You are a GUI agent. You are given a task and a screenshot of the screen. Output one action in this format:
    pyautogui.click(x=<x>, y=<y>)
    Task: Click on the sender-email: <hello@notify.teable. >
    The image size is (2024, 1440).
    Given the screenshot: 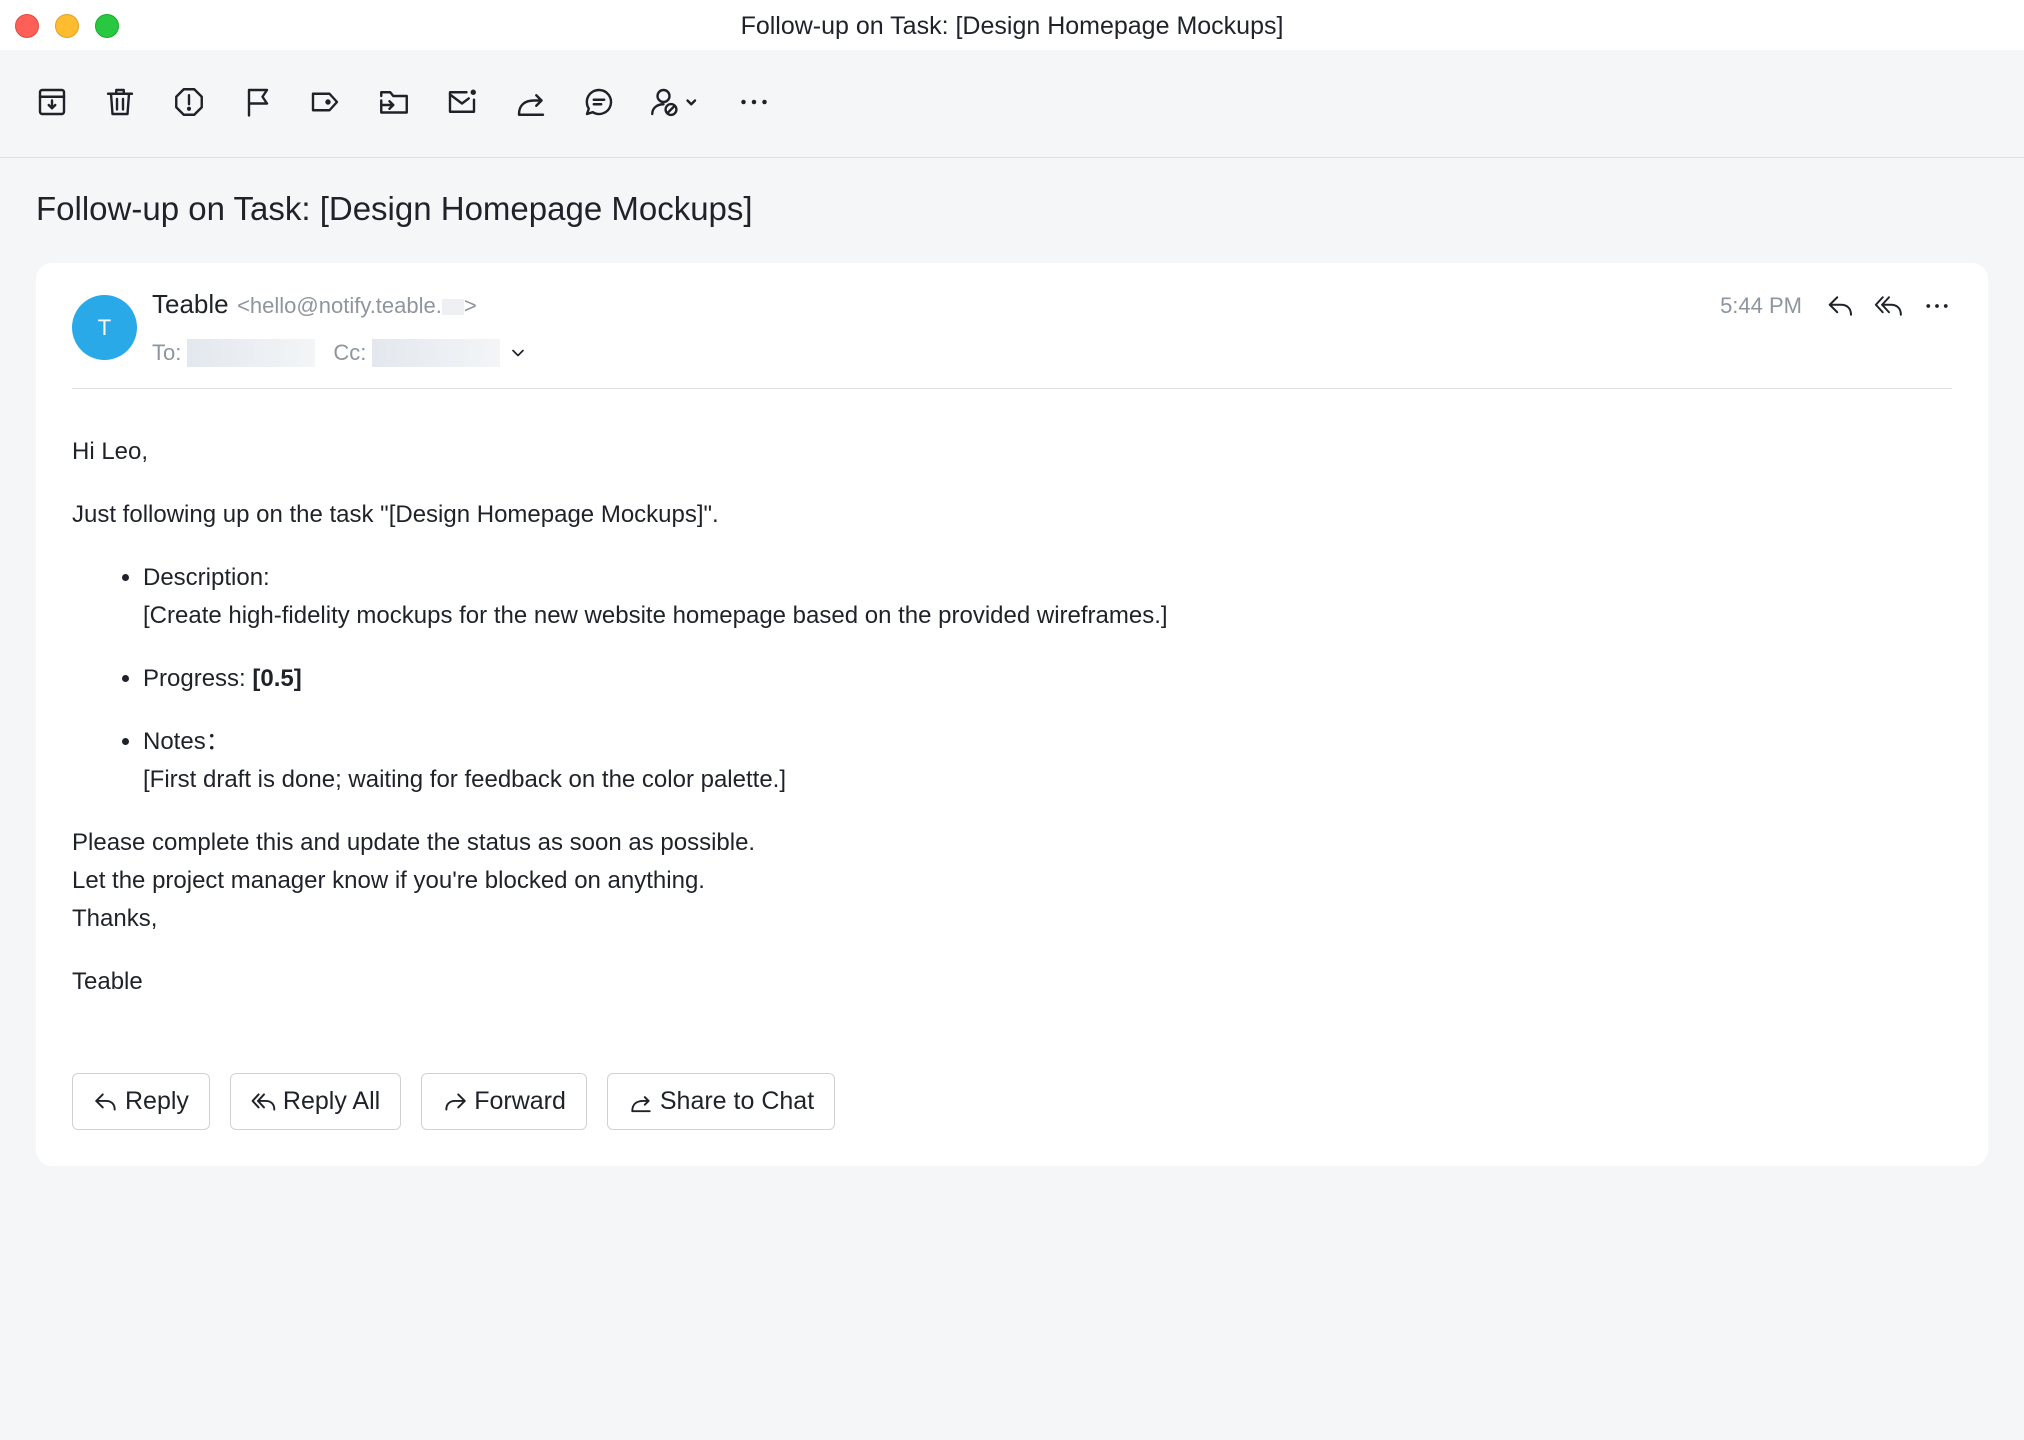 What is the action you would take?
    pyautogui.click(x=357, y=305)
    